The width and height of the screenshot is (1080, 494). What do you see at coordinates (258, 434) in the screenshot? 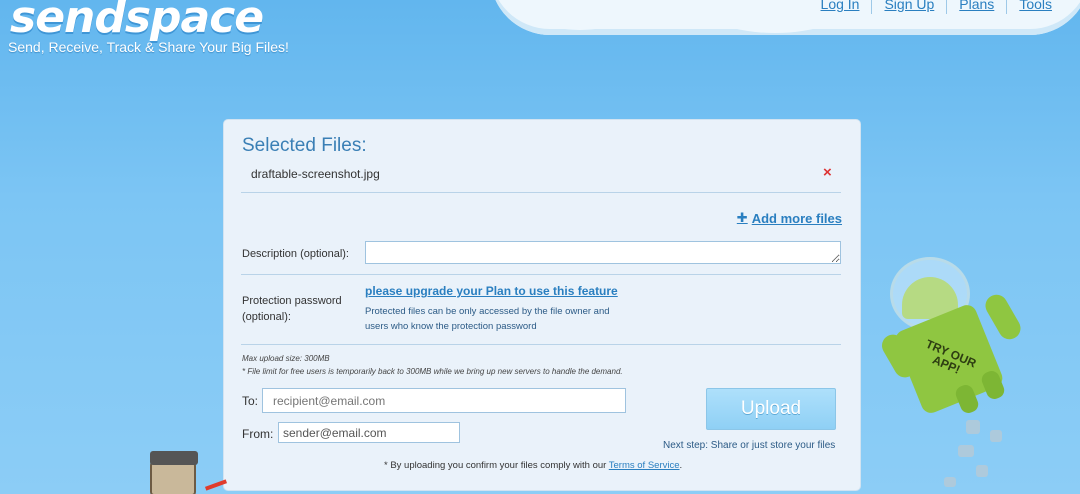
I see `from-label: From:` at bounding box center [258, 434].